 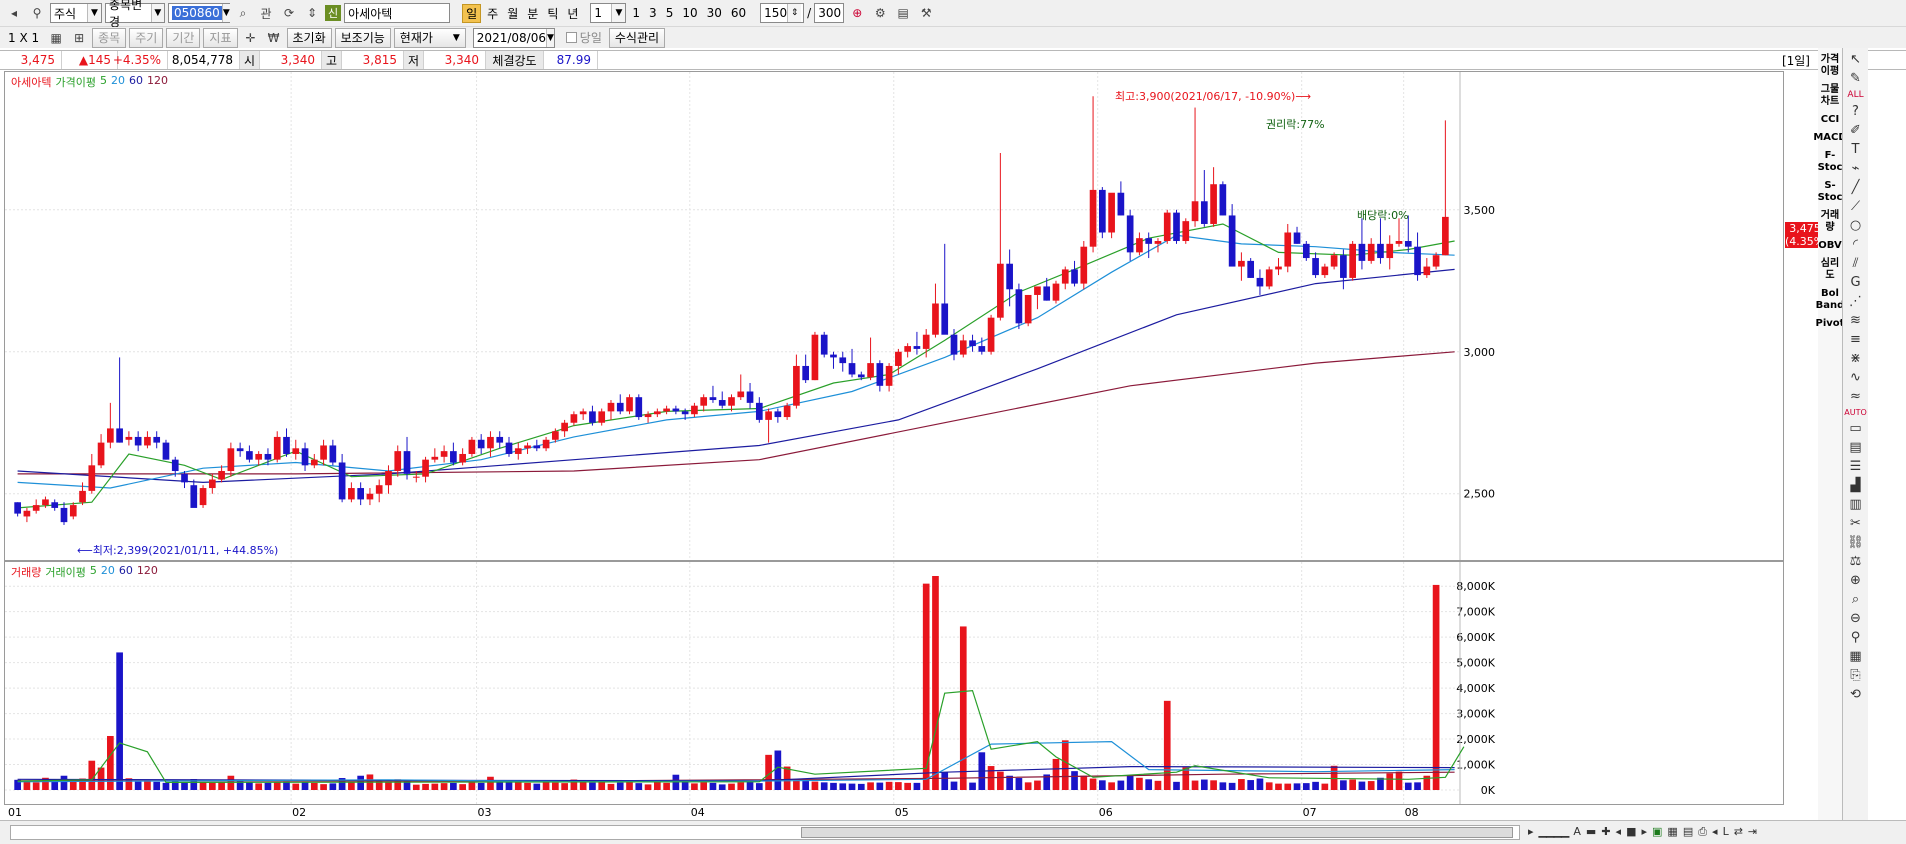 What do you see at coordinates (1830, 222) in the screenshot?
I see `indicator-volume: 거래량` at bounding box center [1830, 222].